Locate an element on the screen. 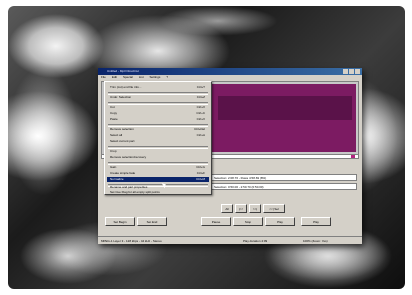 The image size is (412, 295). menu-item-label: Undo: Selection is located at coordinates (121, 97).